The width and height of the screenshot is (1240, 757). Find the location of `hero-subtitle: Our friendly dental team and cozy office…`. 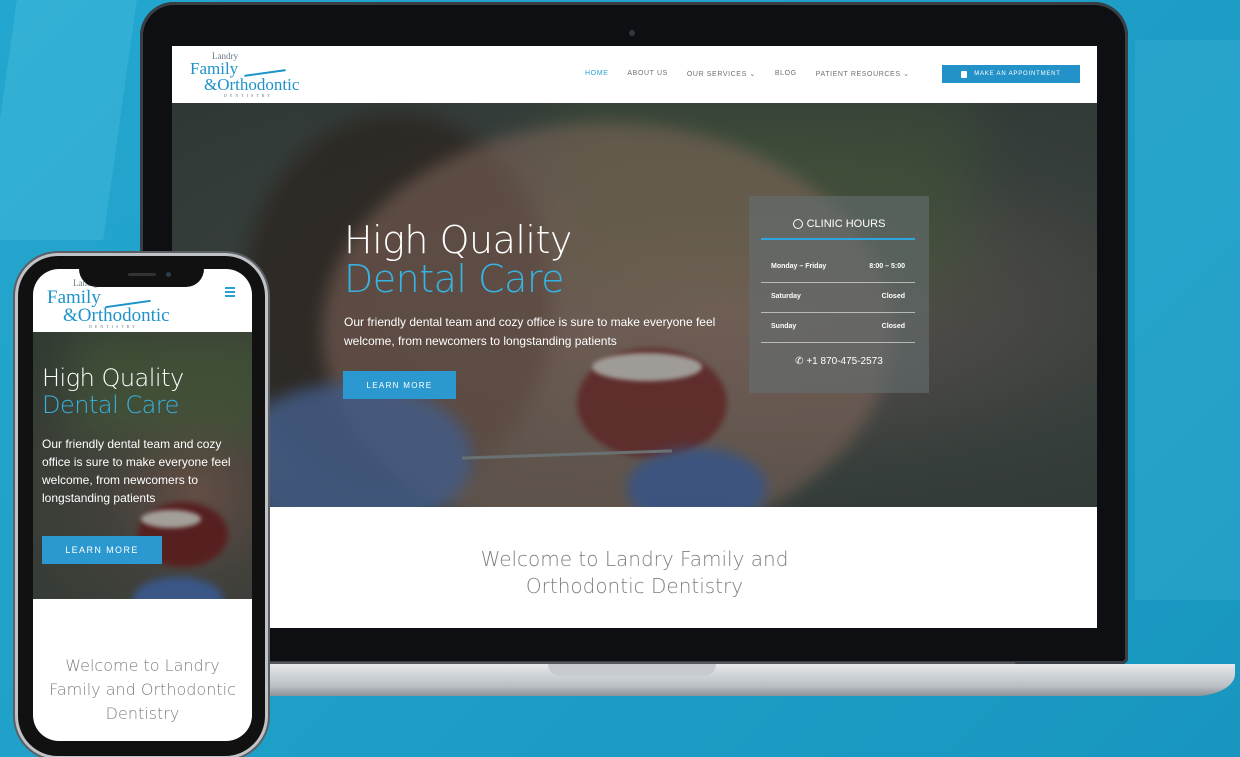

hero-subtitle: Our friendly dental team and cozy office… is located at coordinates (530, 331).